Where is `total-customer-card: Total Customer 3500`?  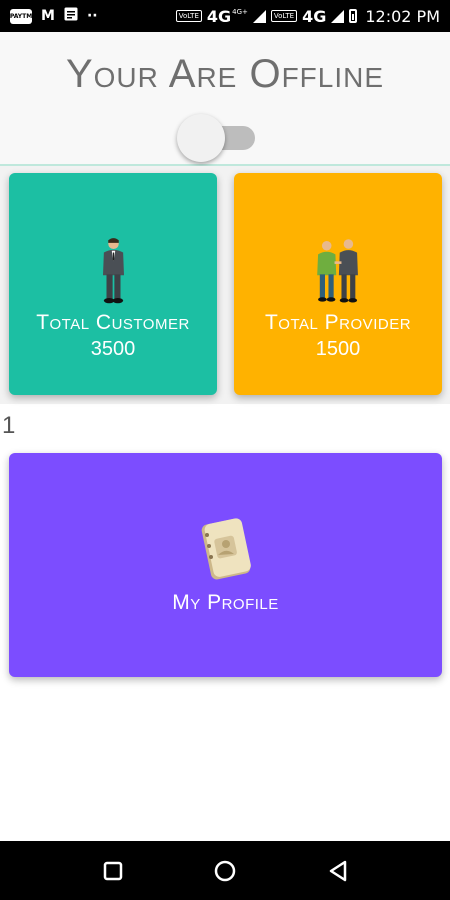 total-customer-card: Total Customer 3500 is located at coordinates (113, 284).